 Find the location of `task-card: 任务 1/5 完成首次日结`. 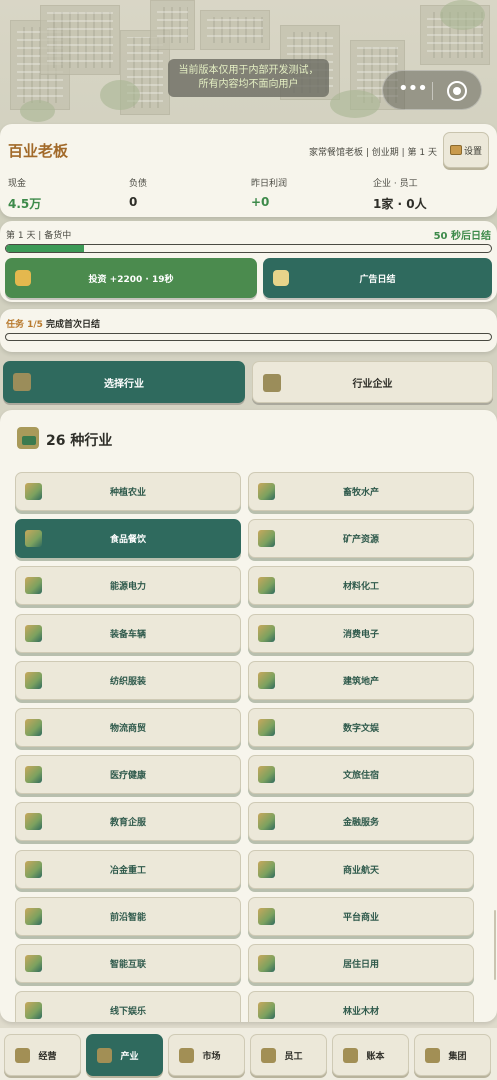

task-card: 任务 1/5 完成首次日结 is located at coordinates (248, 330).